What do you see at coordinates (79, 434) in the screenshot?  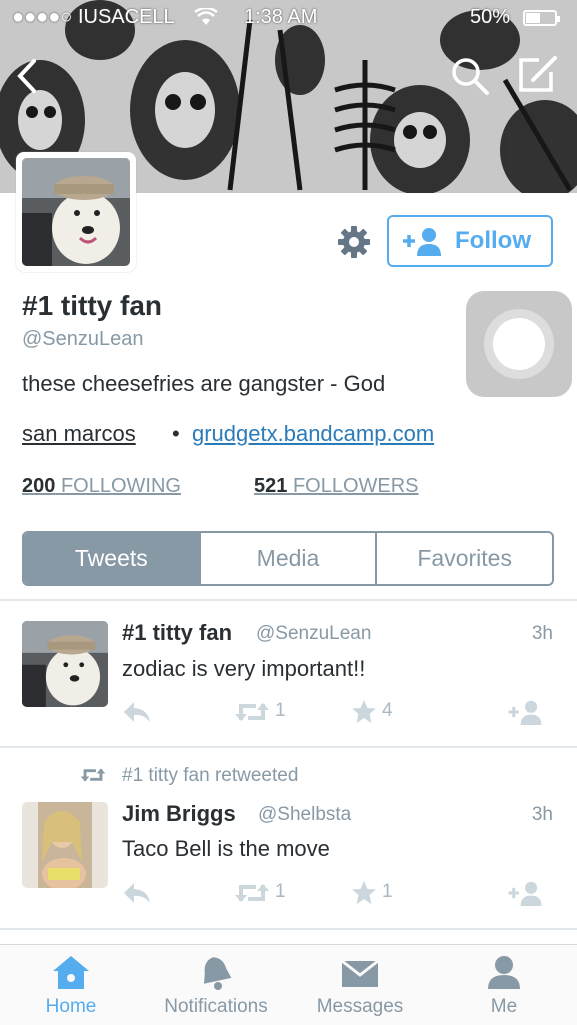 I see `profile-location: san marcos` at bounding box center [79, 434].